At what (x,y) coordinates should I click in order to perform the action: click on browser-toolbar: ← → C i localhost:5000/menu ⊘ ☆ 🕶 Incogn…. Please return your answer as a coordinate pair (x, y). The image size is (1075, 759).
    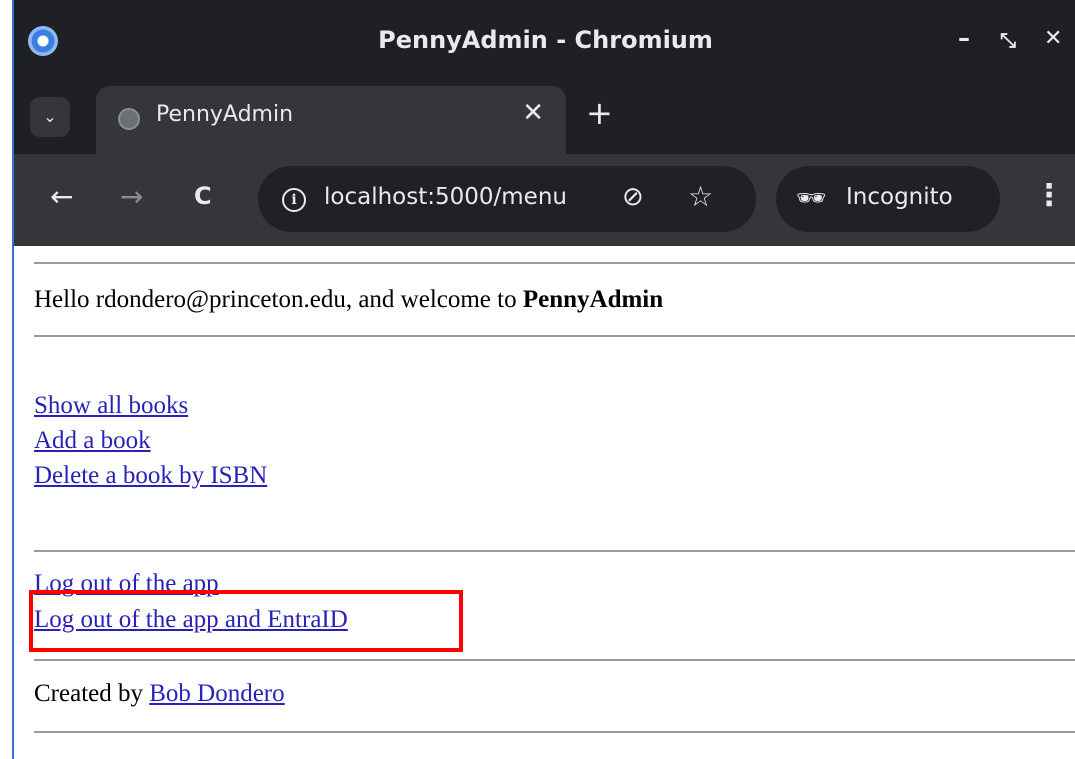
    Looking at the image, I should click on (544, 200).